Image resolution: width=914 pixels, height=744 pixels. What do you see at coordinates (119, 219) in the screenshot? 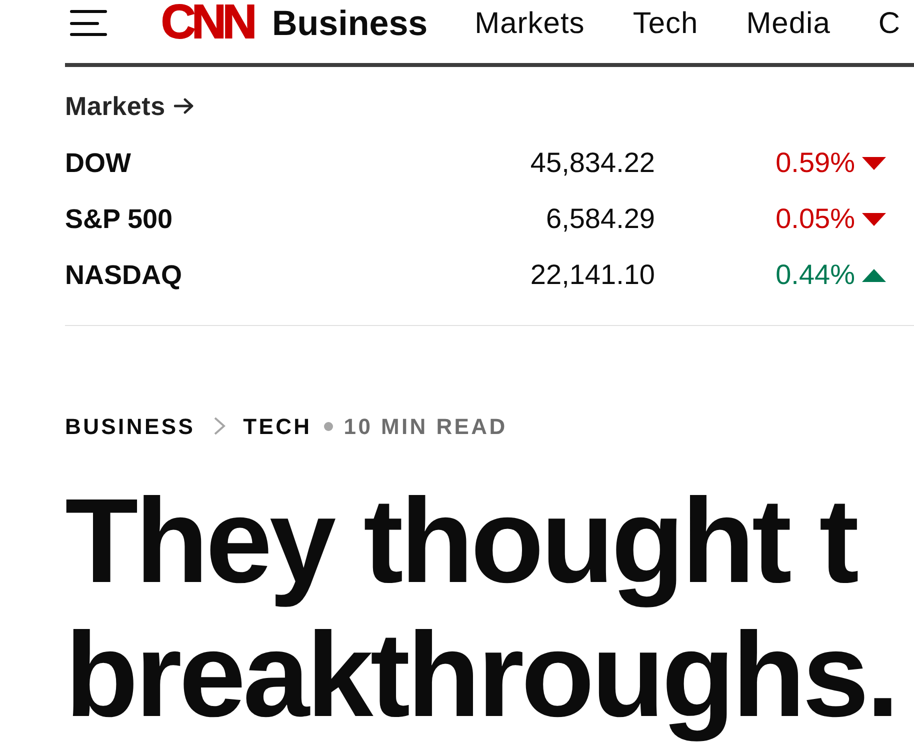
I see `index-name: S&P 500` at bounding box center [119, 219].